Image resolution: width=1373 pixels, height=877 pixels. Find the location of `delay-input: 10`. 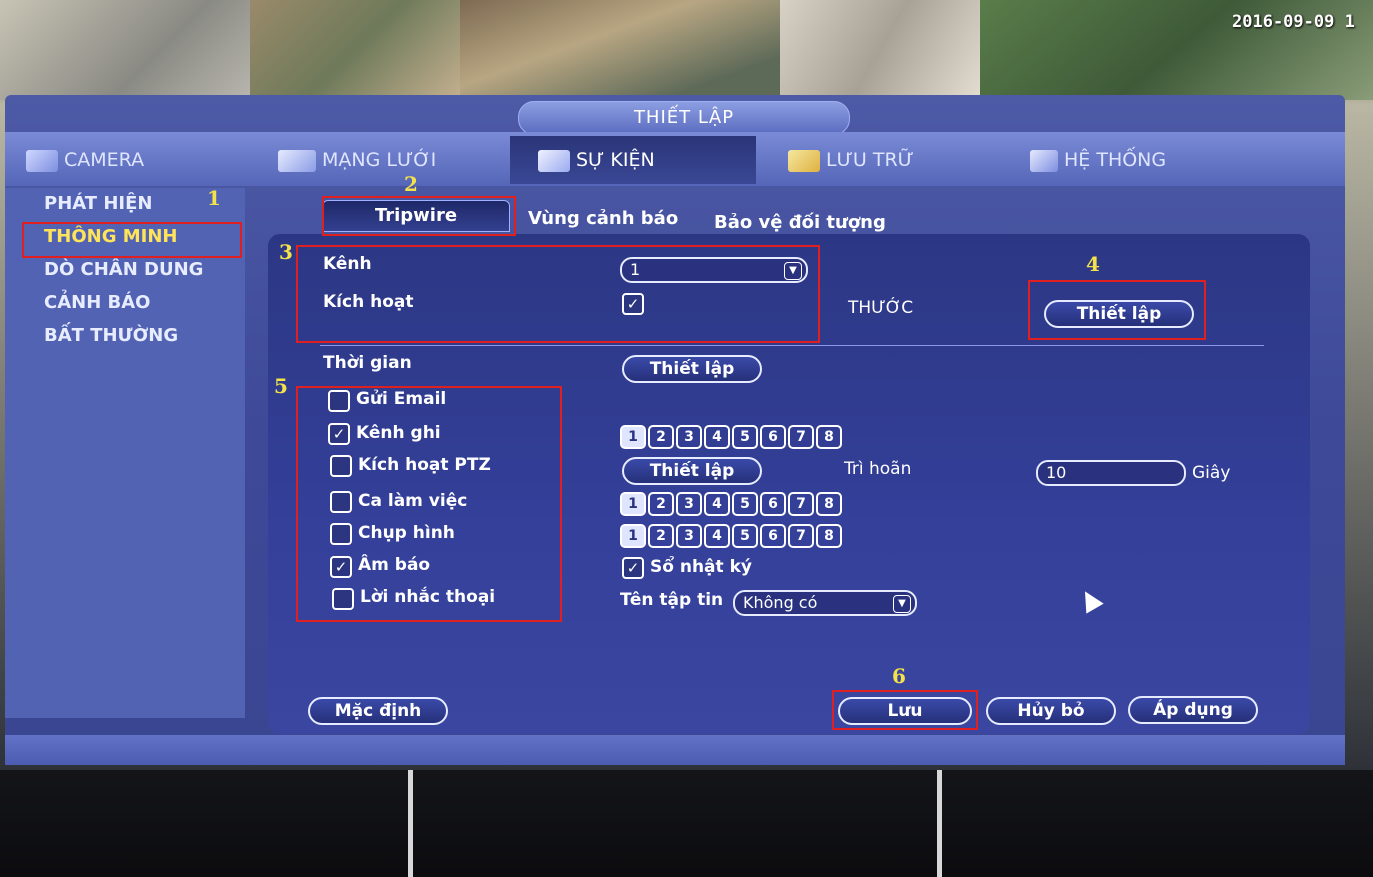

delay-input: 10 is located at coordinates (1111, 473).